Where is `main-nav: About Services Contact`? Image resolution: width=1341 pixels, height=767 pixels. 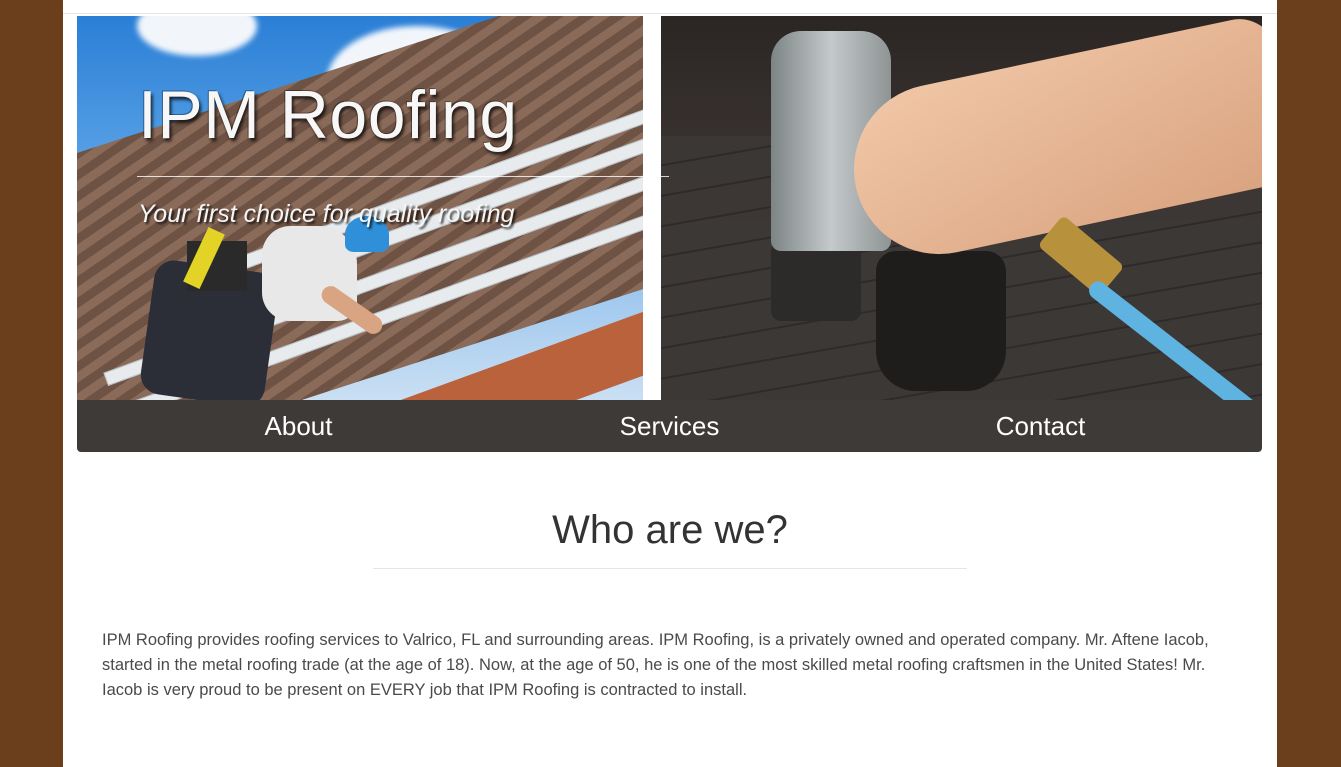
main-nav: About Services Contact is located at coordinates (669, 426).